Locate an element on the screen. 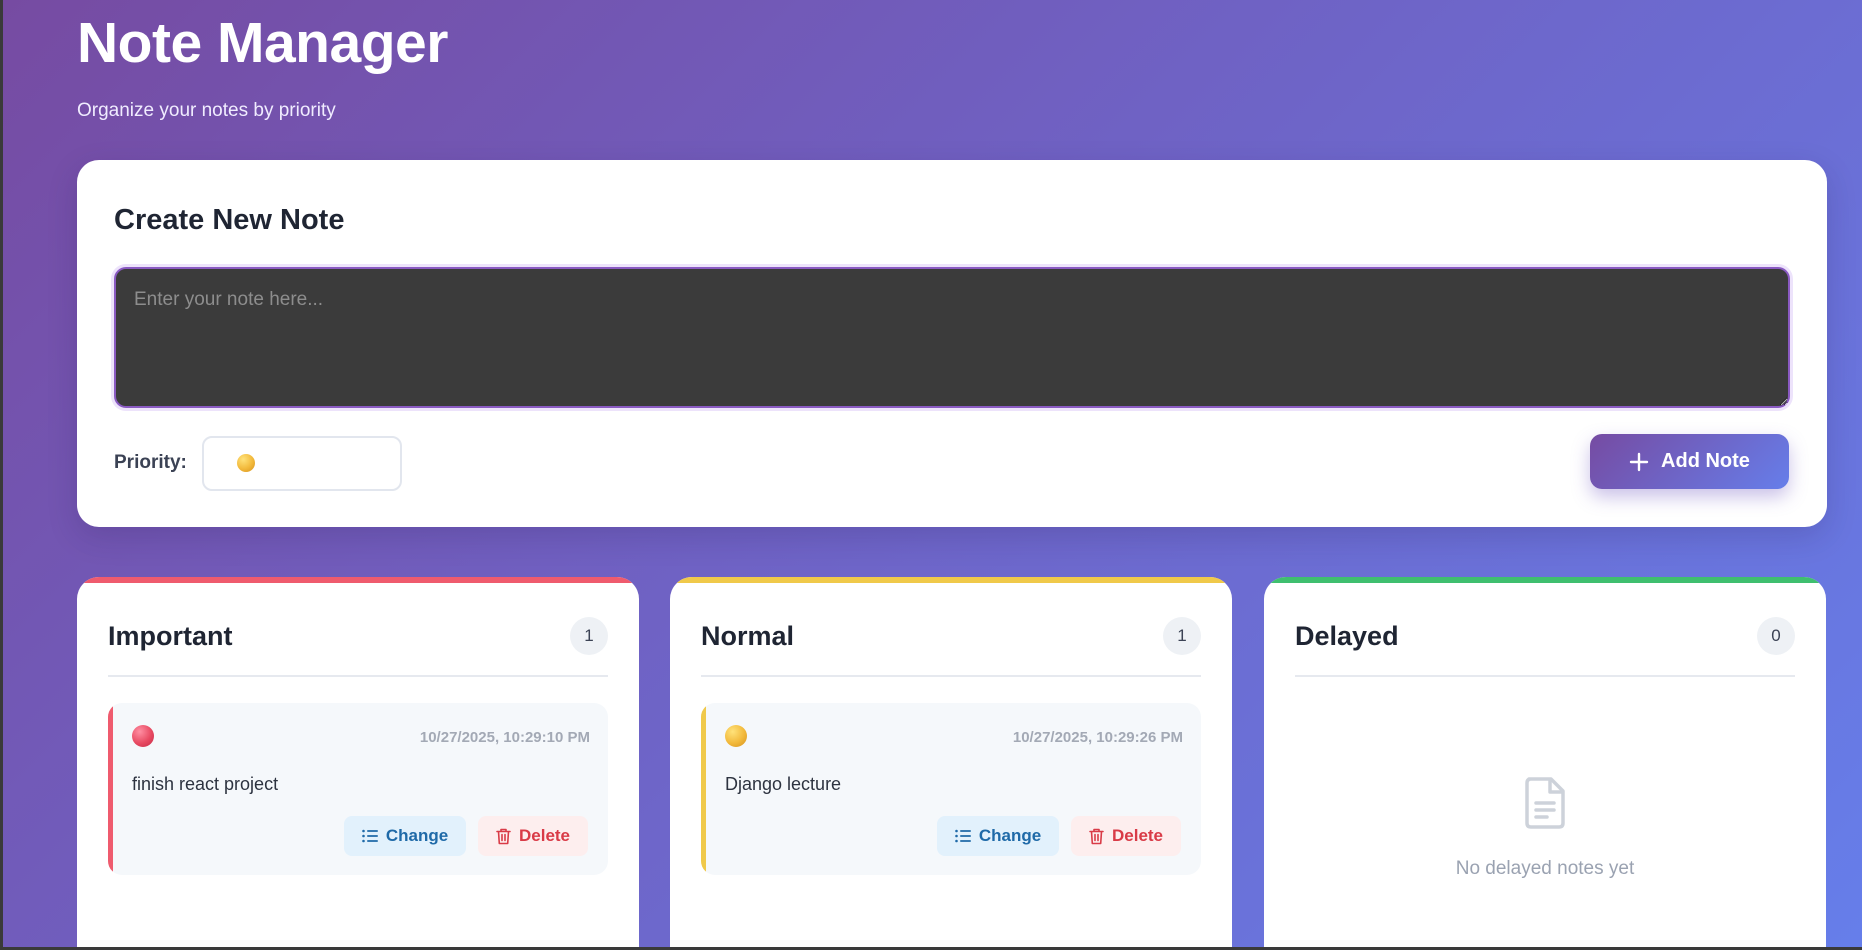  column-header: Delayed 0 is located at coordinates (1545, 647).